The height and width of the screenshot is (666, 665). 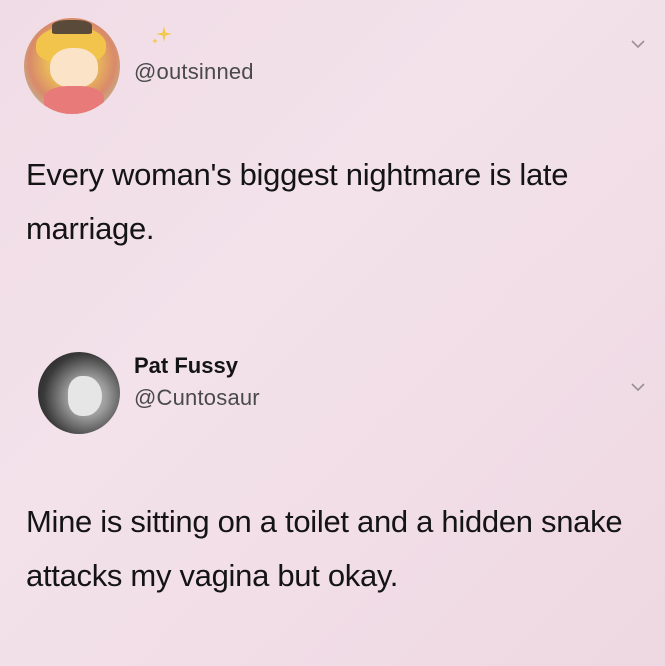 What do you see at coordinates (162, 35) in the screenshot?
I see `sparkle-icon` at bounding box center [162, 35].